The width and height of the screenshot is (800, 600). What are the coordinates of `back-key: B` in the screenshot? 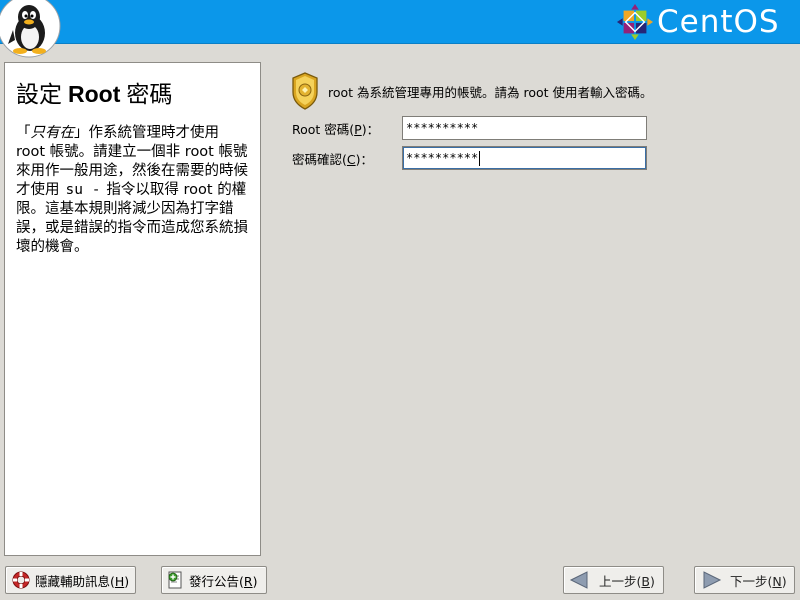 It's located at (645, 581).